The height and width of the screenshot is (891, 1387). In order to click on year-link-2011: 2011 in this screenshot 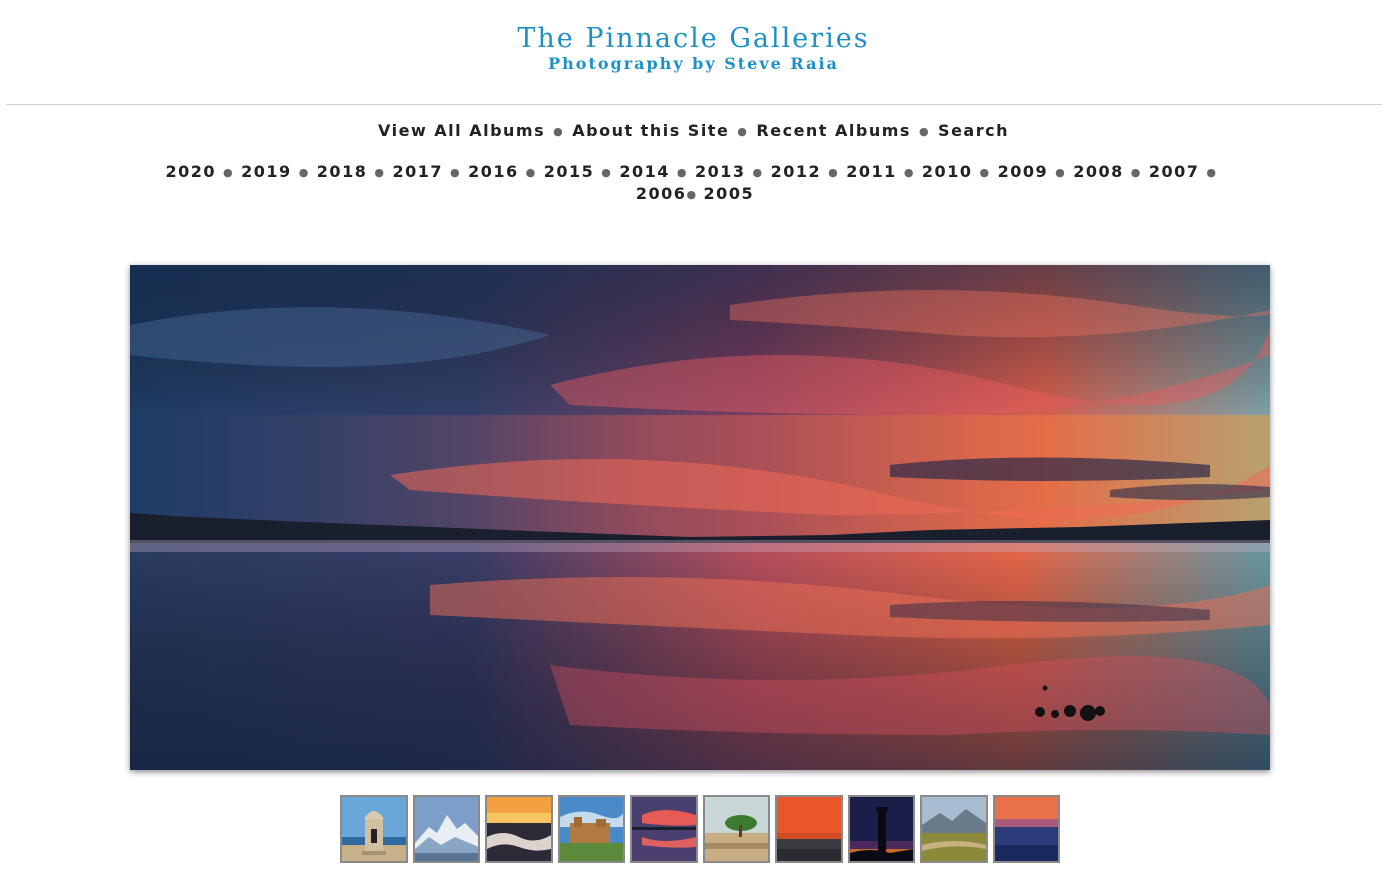, I will do `click(871, 171)`.